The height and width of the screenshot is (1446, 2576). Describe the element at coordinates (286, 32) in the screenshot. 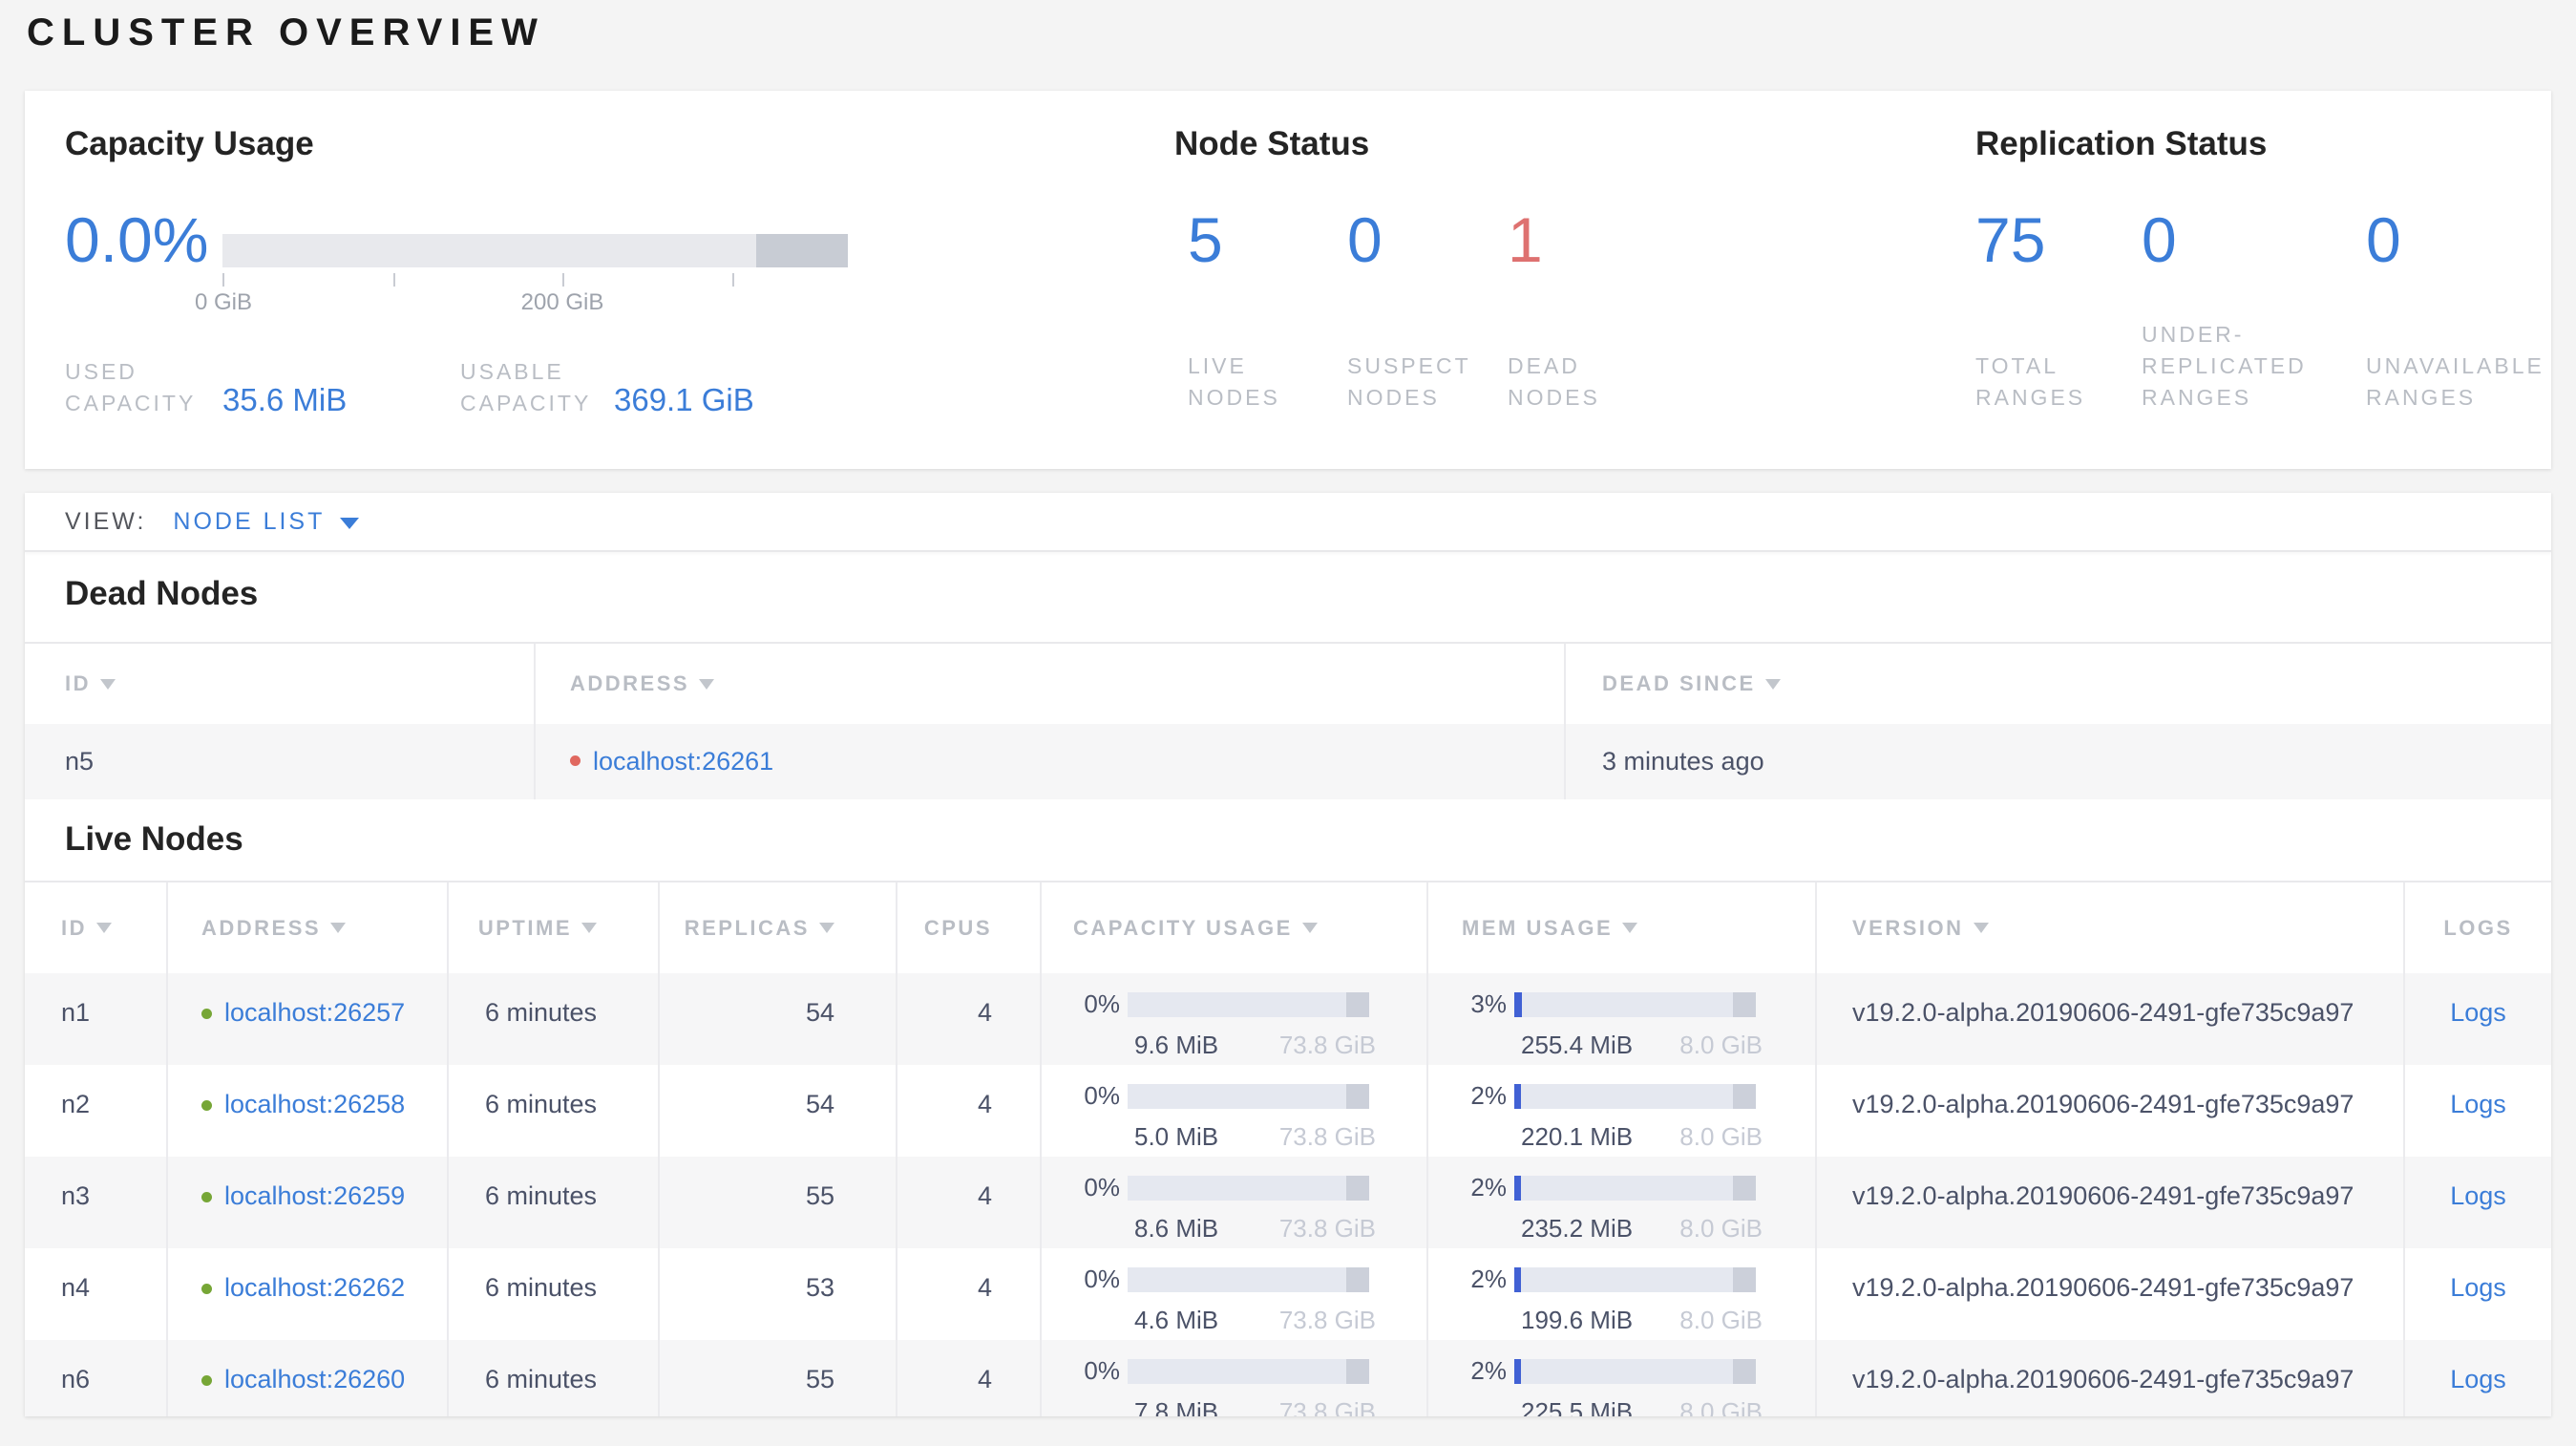

I see `page-title: CLUSTER OVERVIEW` at that location.